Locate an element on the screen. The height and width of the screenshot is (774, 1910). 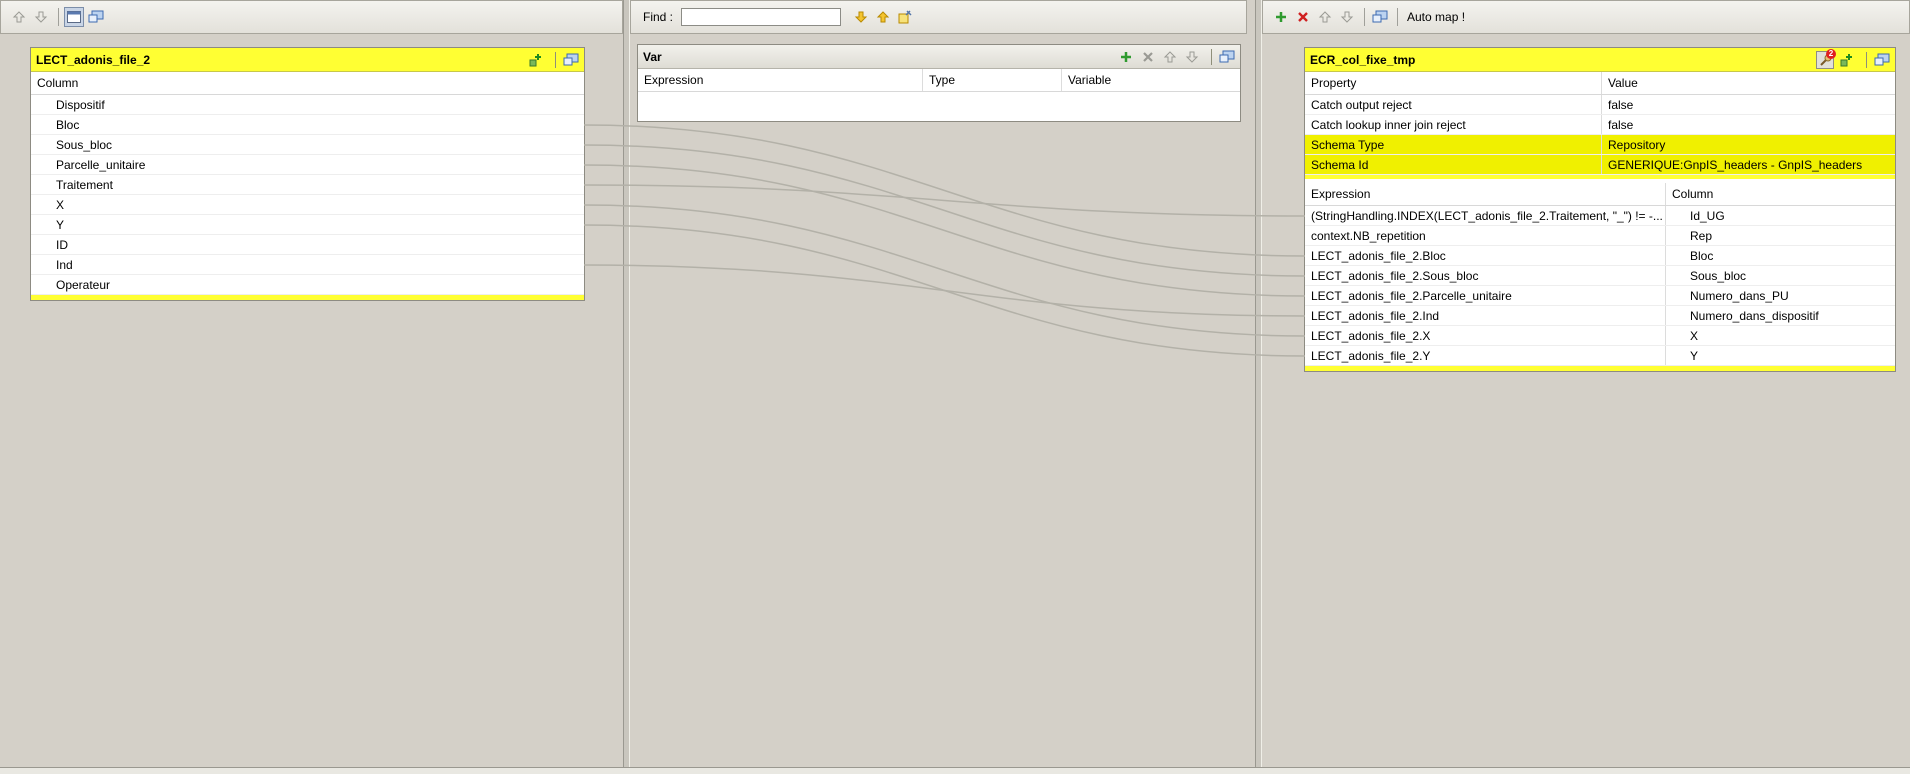
find-input is located at coordinates (761, 17).